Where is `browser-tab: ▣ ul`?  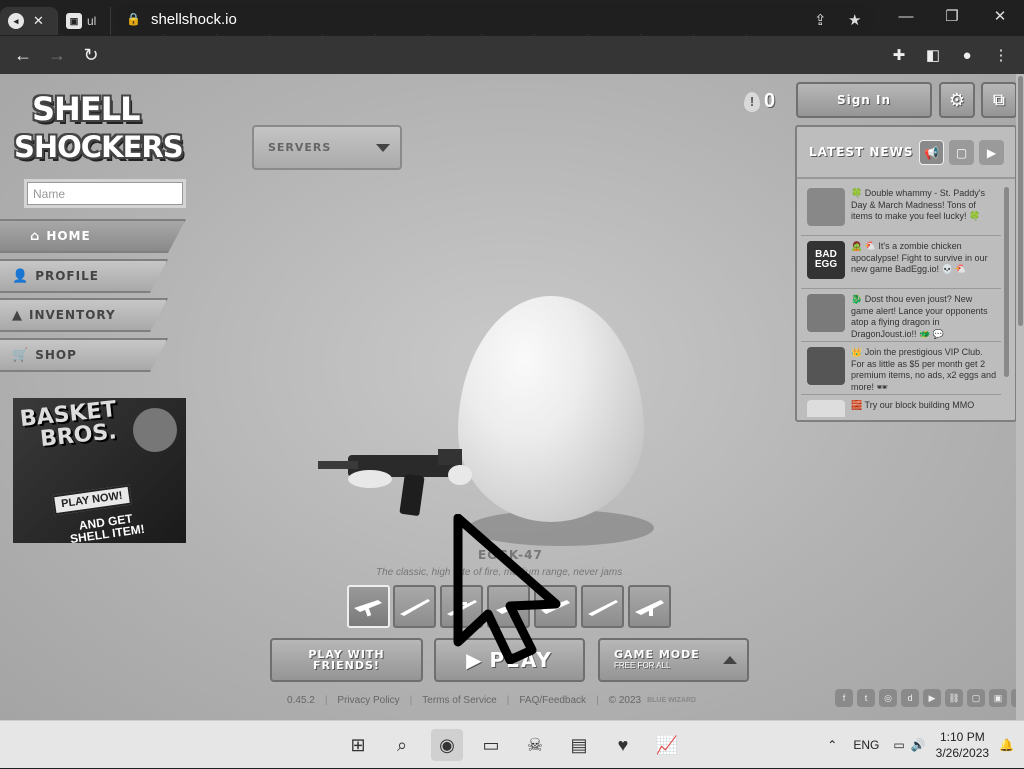 browser-tab: ▣ ul is located at coordinates (84, 21).